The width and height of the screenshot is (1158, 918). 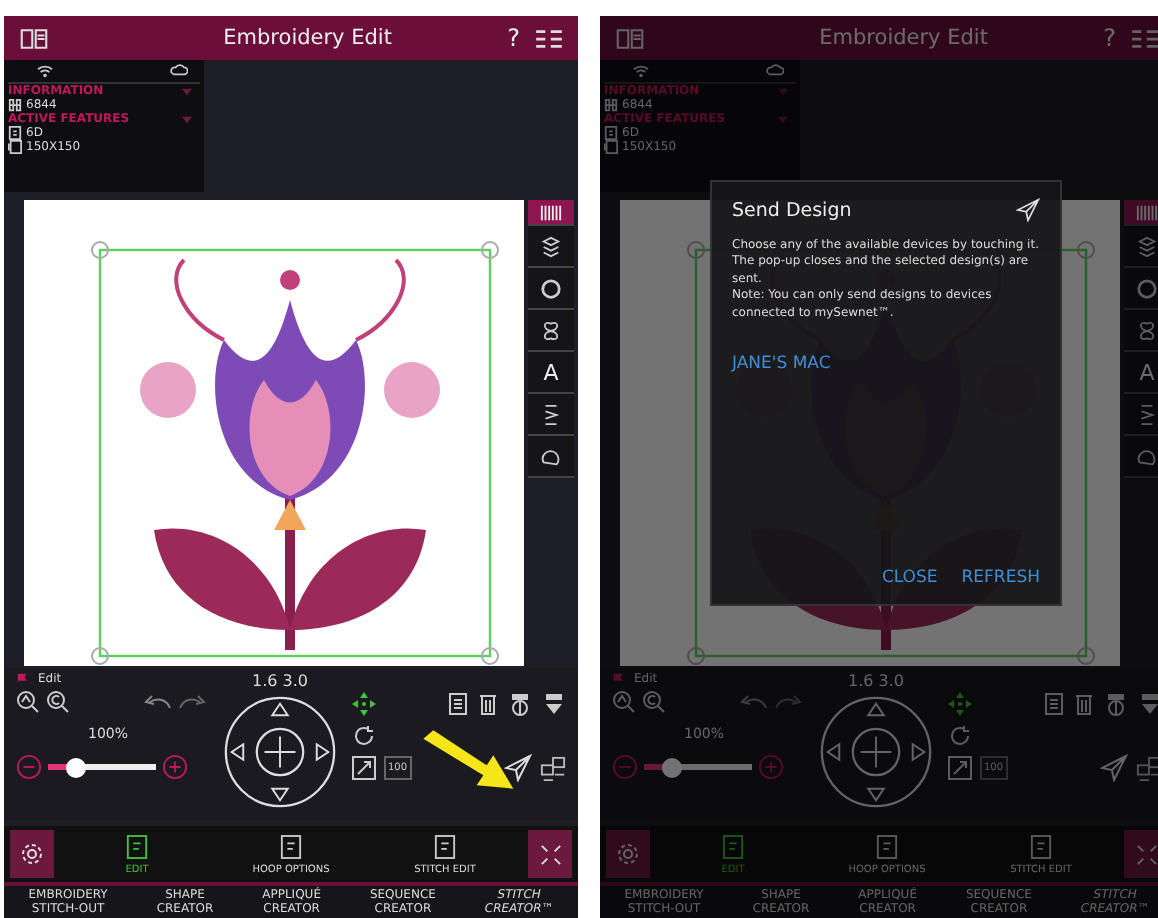 I want to click on undo-icon, so click(x=158, y=702).